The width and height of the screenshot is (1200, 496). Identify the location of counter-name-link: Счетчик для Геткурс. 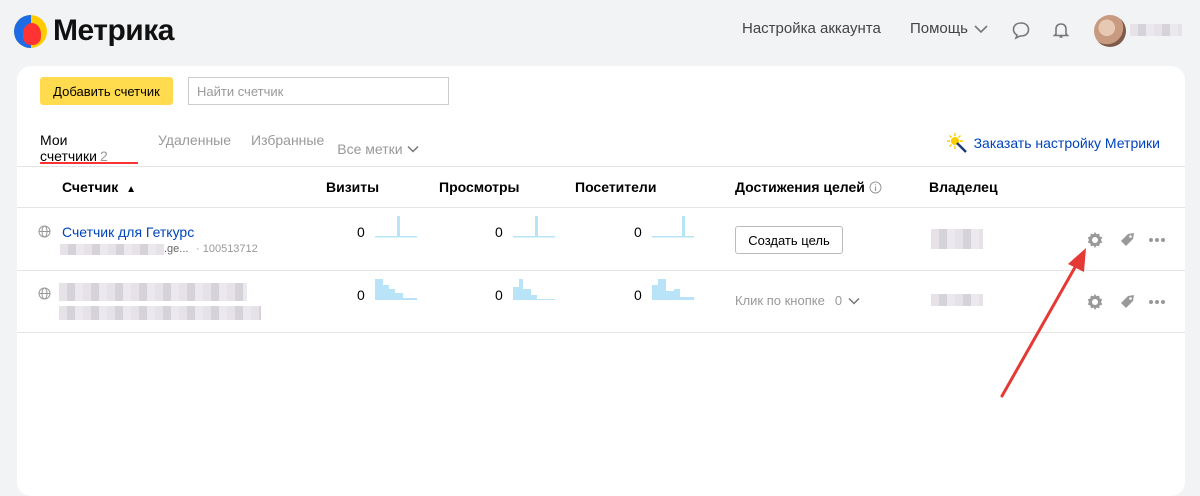
(128, 232).